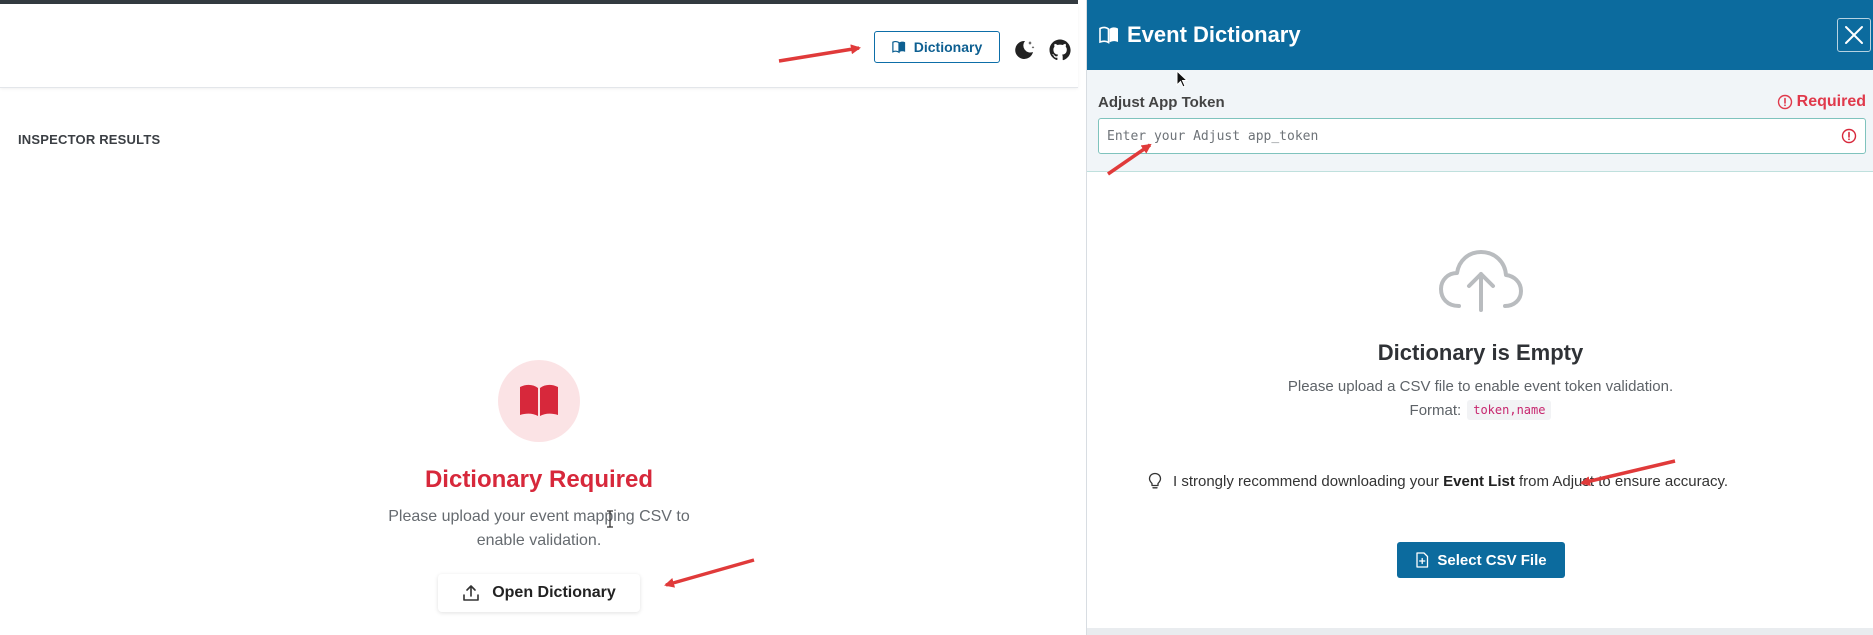 This screenshot has width=1873, height=635. I want to click on open-dictionary-label: Open Dictionary, so click(554, 592).